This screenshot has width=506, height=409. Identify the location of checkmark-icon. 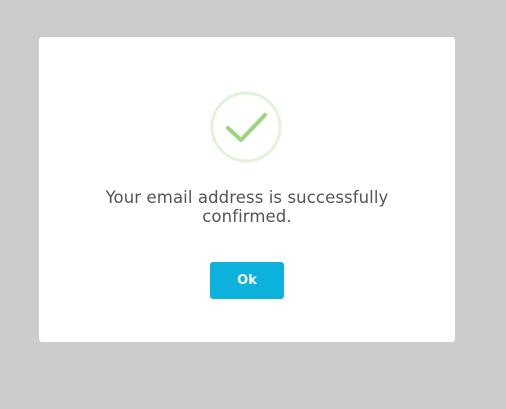
(246, 127).